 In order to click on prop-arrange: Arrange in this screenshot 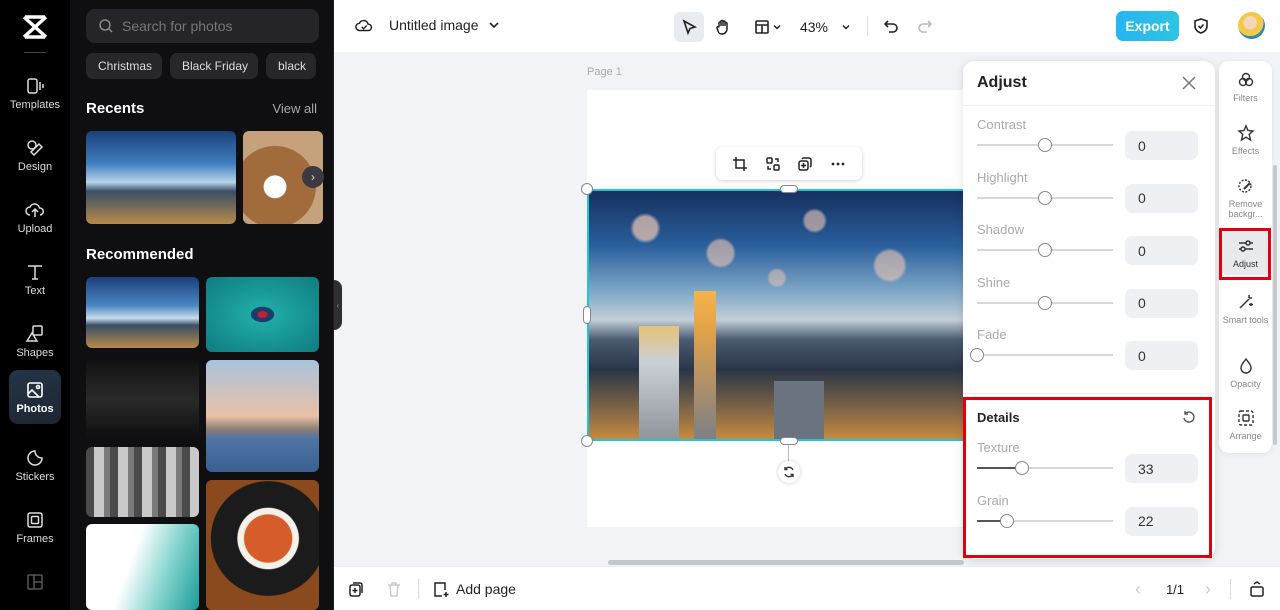, I will do `click(1245, 425)`.